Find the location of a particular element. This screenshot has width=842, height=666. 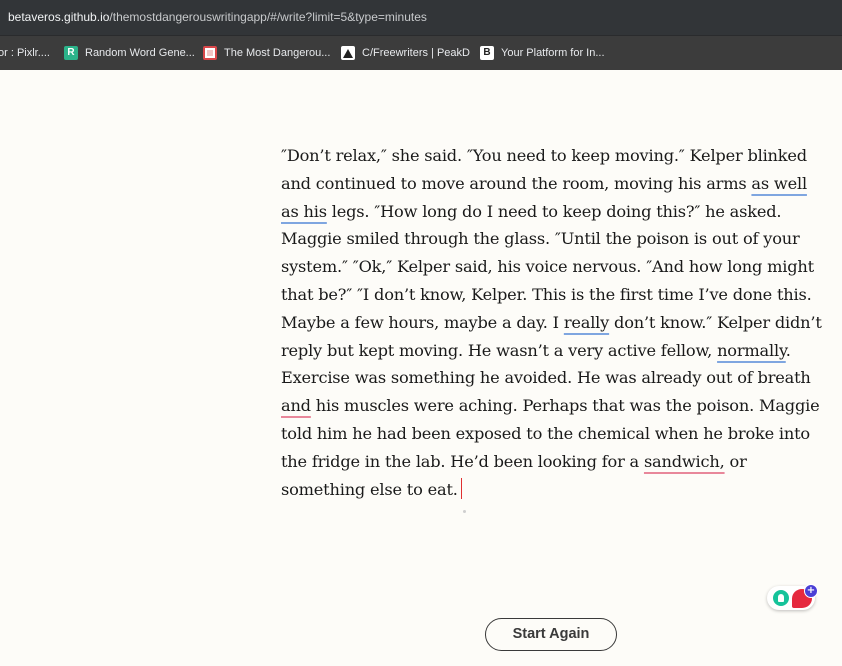

text-run: Maybe a few hours, maybe a day. I is located at coordinates (422, 322).